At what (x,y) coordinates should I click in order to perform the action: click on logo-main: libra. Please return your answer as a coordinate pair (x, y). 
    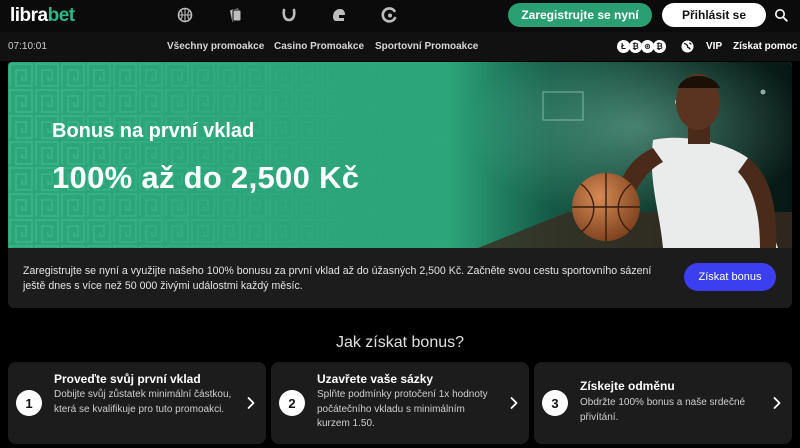
    Looking at the image, I should click on (29, 15).